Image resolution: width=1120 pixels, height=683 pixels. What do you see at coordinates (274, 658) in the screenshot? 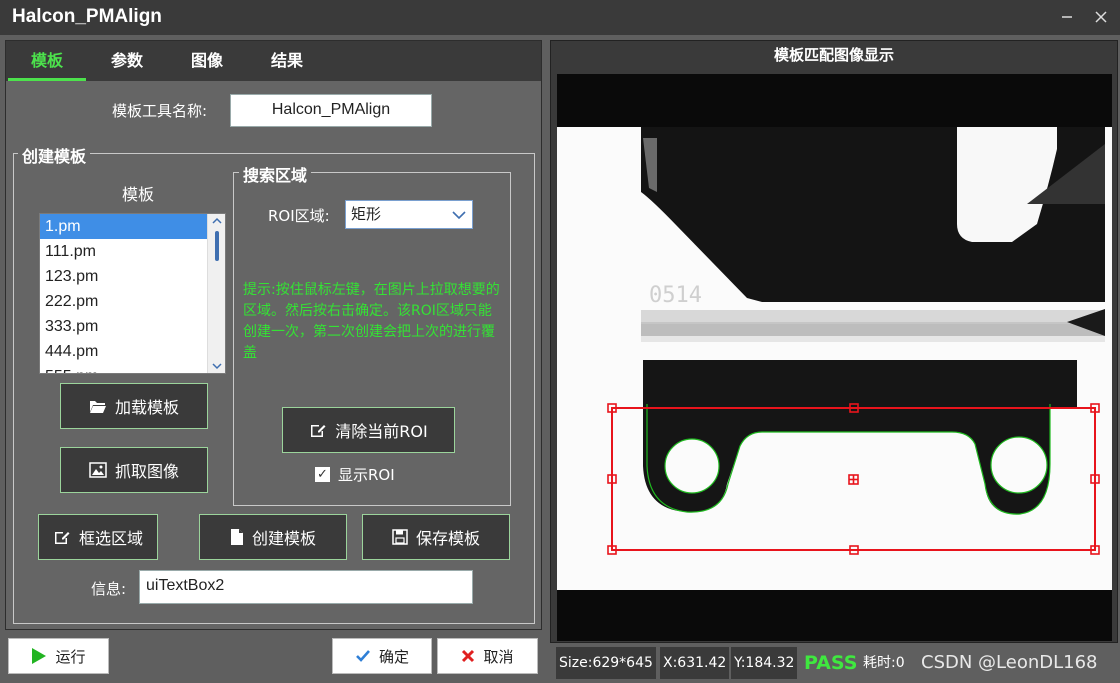
I see `bottom-bar: 运行 确定 取消` at bounding box center [274, 658].